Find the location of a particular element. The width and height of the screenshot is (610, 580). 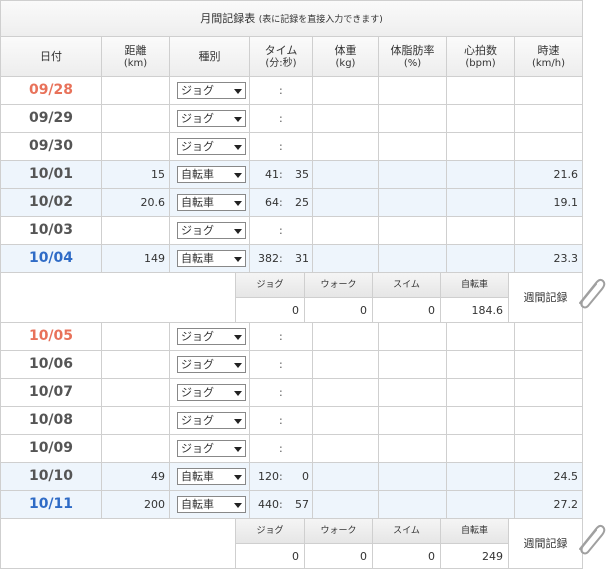

chevron-down-icon is located at coordinates (238, 91).